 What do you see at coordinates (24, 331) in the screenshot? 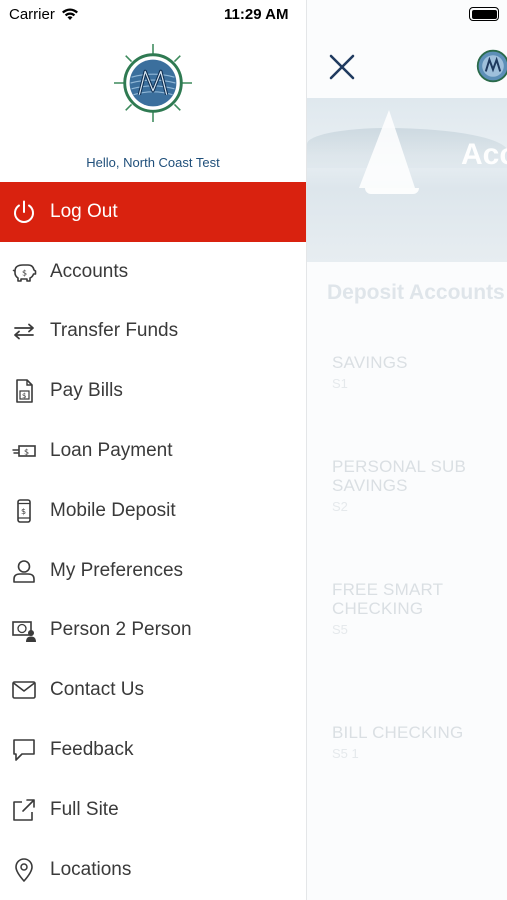
I see `transfer-arrows-icon` at bounding box center [24, 331].